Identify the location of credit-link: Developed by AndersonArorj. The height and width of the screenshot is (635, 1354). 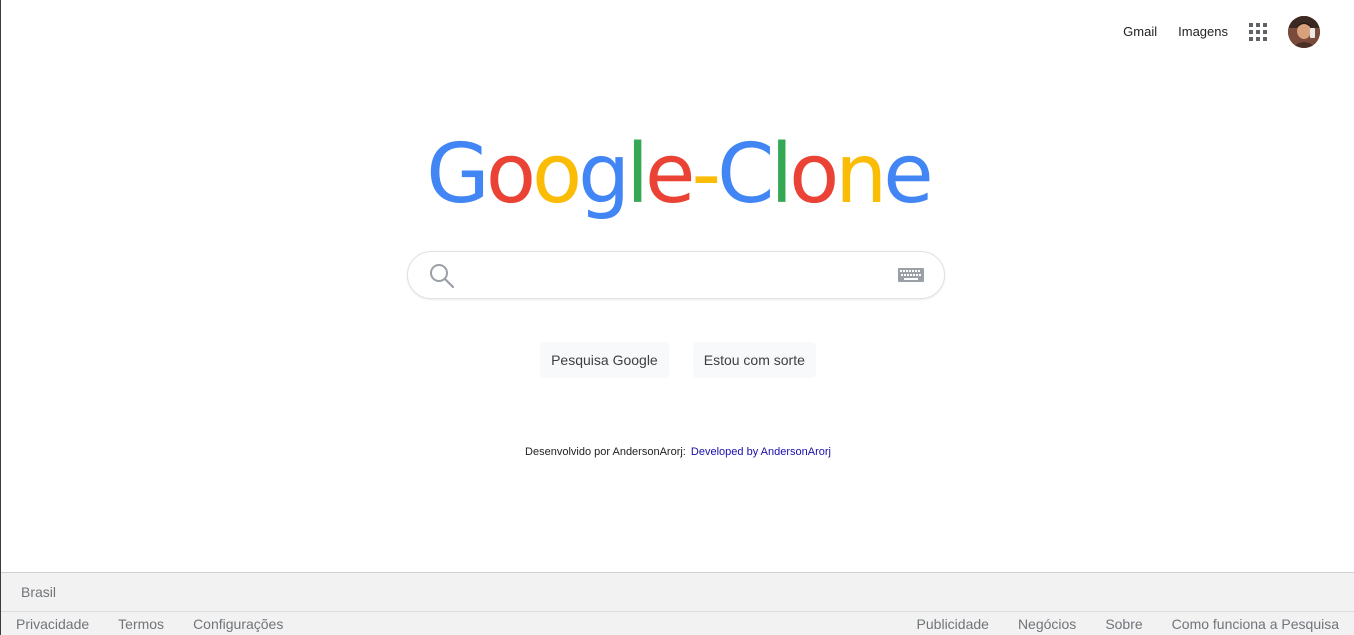
(761, 452).